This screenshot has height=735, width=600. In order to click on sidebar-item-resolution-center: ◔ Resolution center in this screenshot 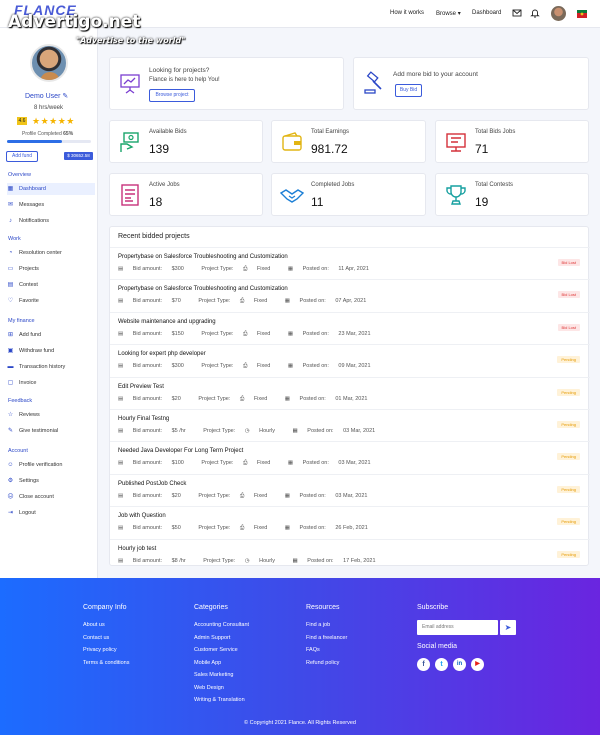, I will do `click(51, 253)`.